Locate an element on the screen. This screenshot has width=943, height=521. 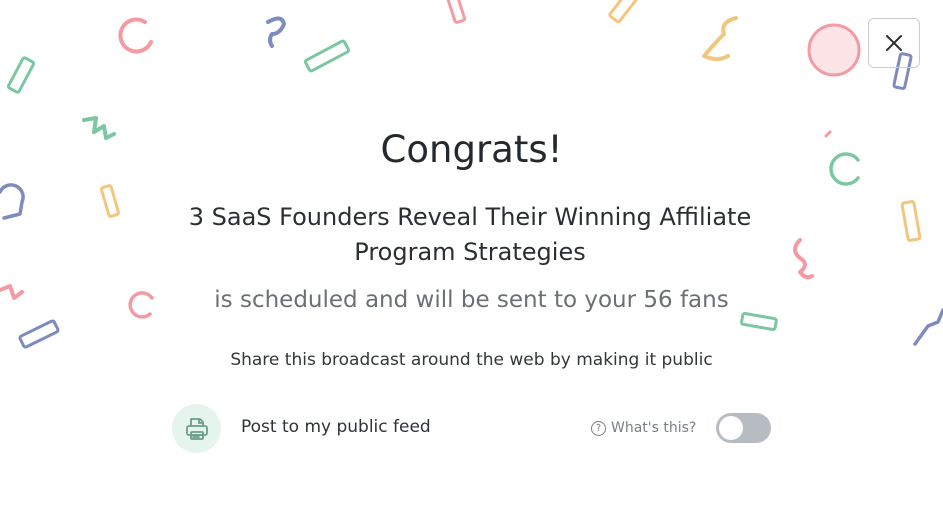
congrats-heading: Congrats! is located at coordinates (471, 149).